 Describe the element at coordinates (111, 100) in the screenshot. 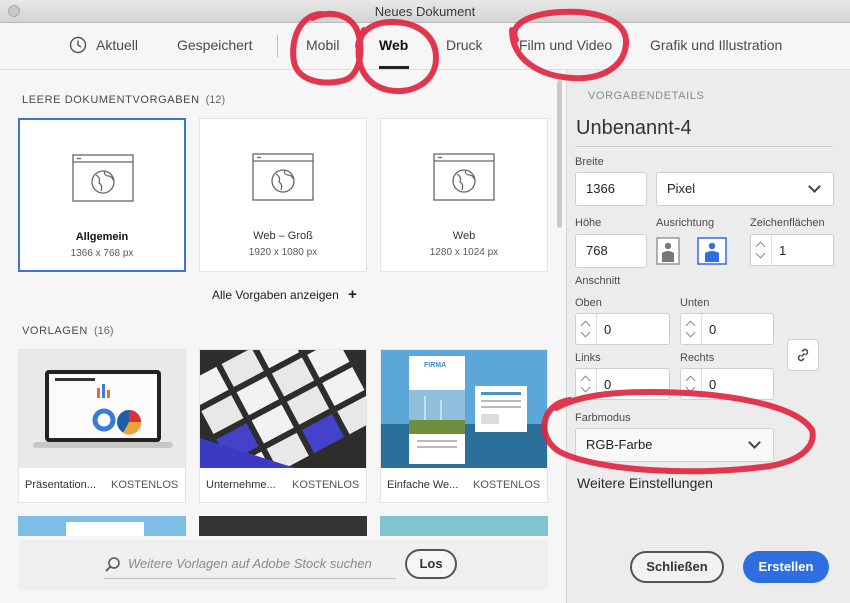

I see `presets-title: LEERE DOKUMENTVORGABEN` at that location.